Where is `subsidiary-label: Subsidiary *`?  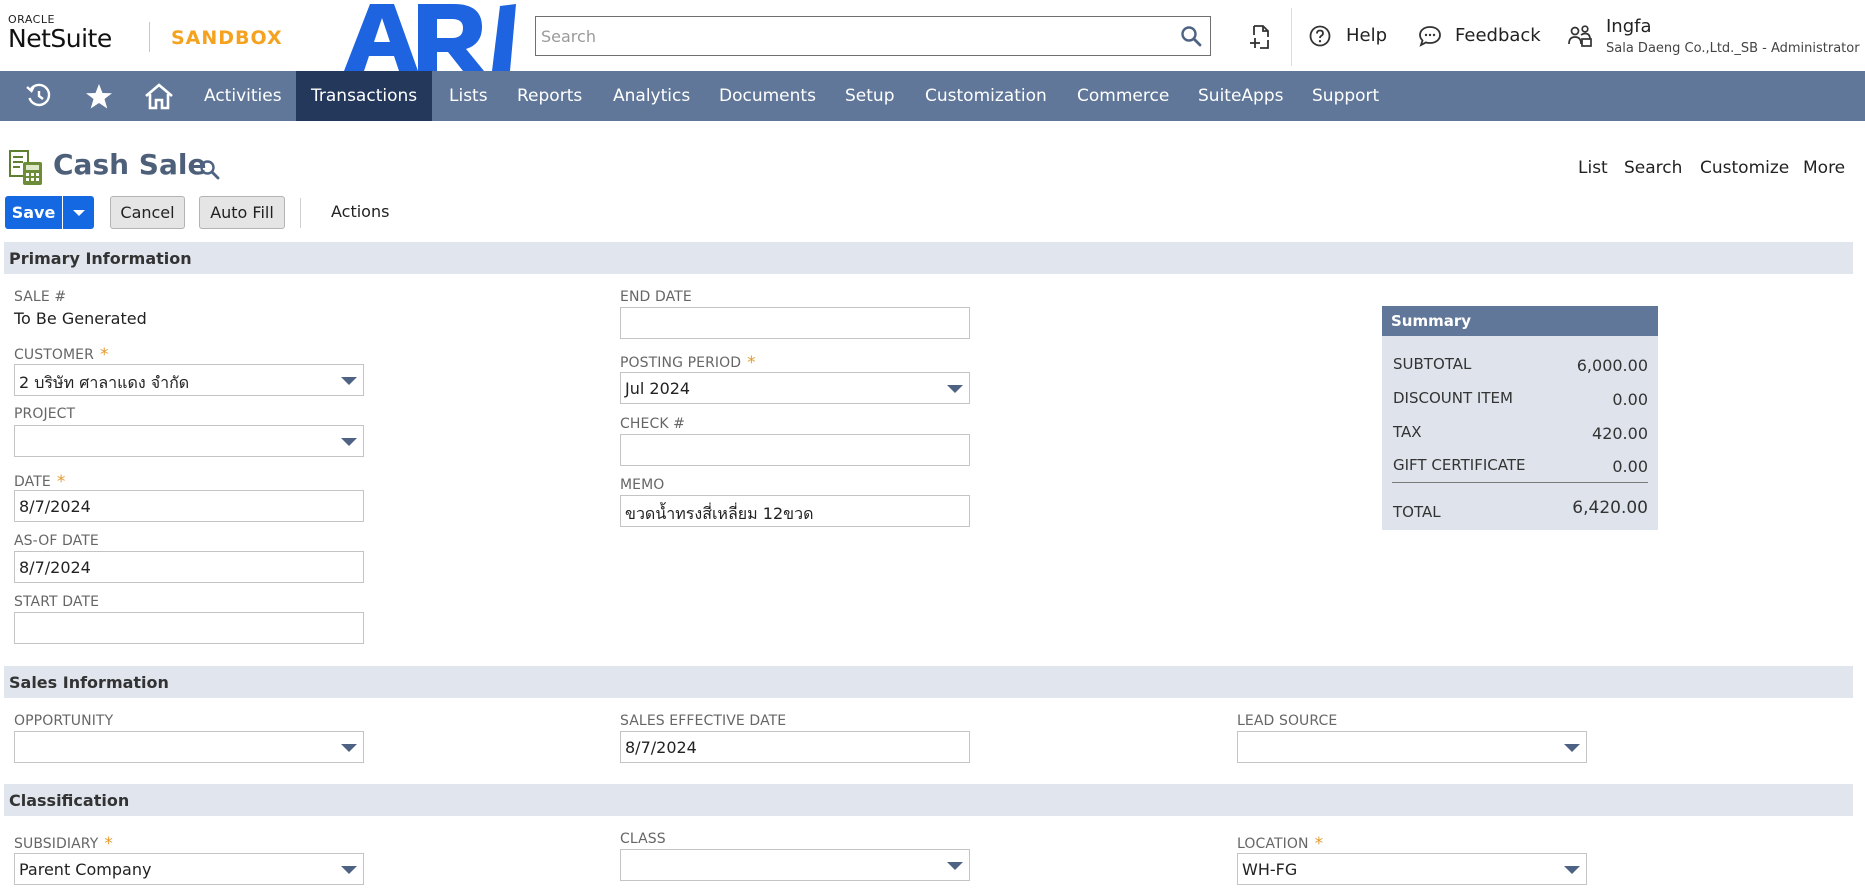
subsidiary-label: Subsidiary * is located at coordinates (63, 843).